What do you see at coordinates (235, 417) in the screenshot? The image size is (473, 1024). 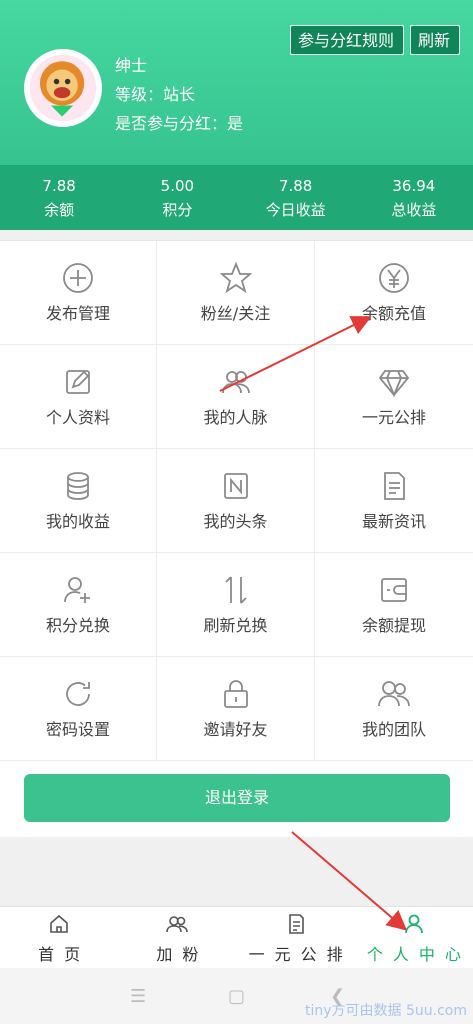 I see `menu-label: 我的人脉` at bounding box center [235, 417].